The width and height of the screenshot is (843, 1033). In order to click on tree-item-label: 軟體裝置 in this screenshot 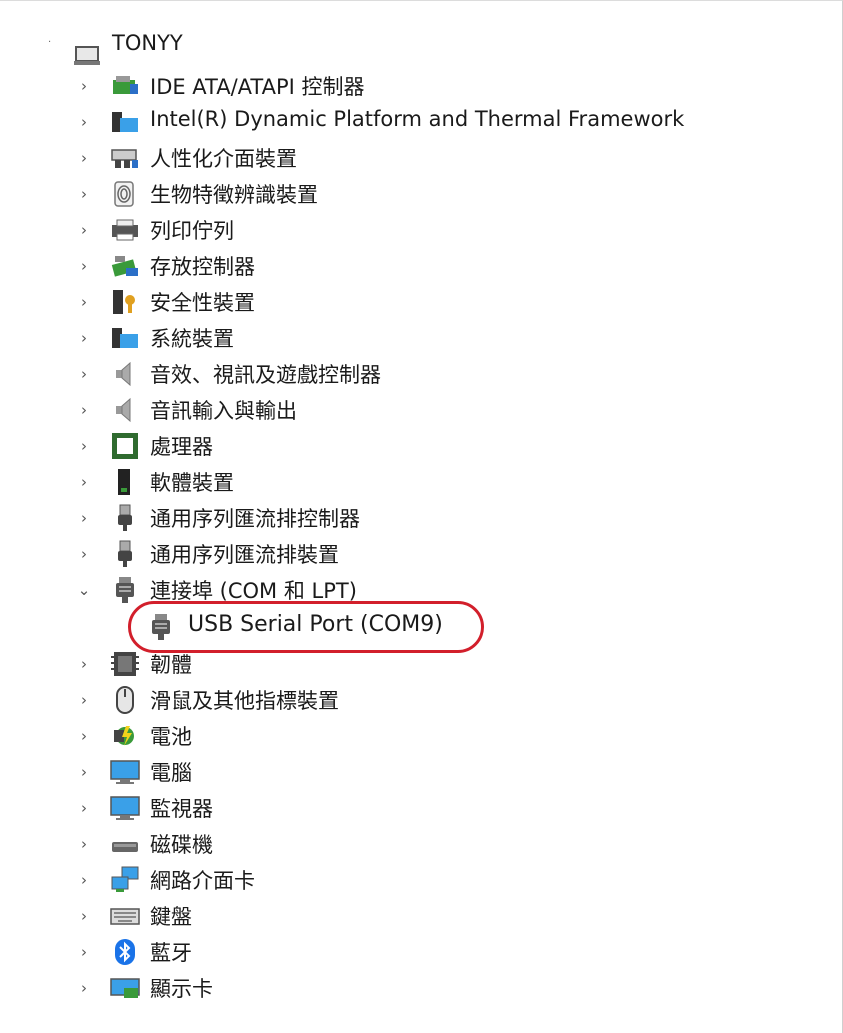, I will do `click(192, 483)`.